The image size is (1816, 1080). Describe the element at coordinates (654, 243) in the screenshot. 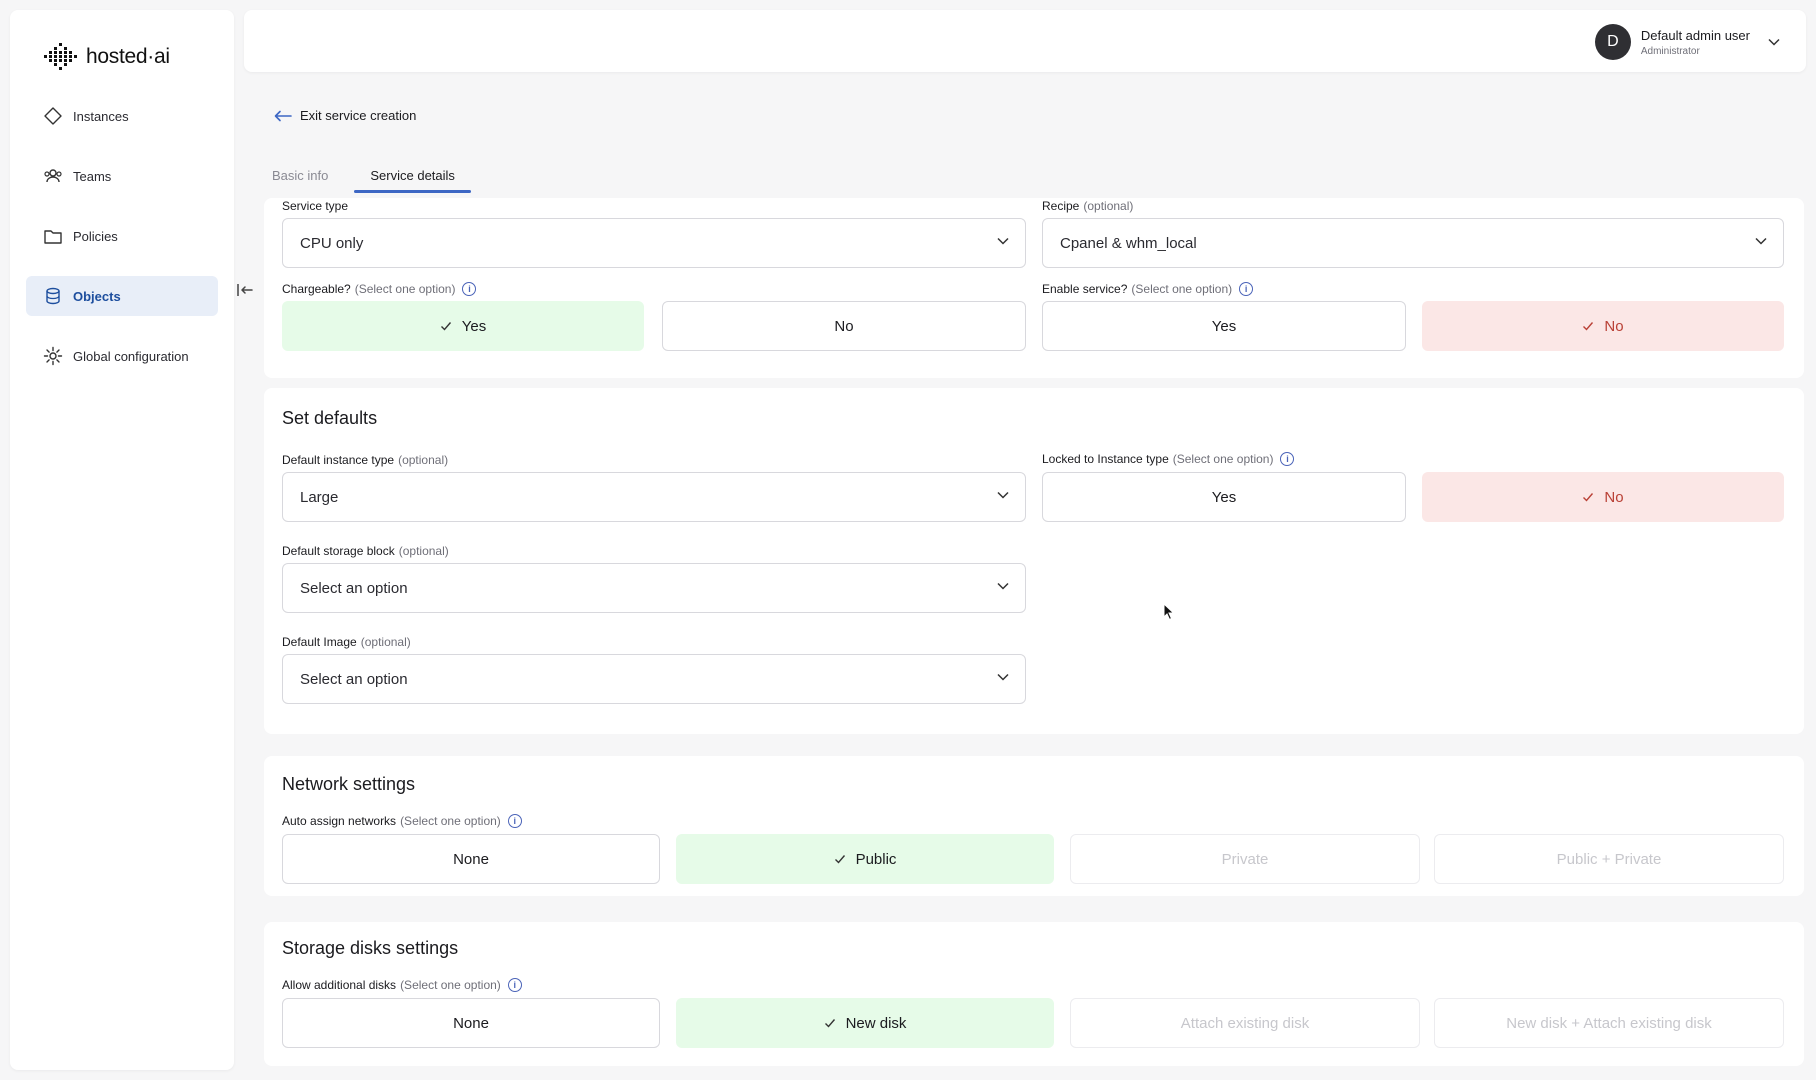

I see `service-type-select: CPU only` at that location.